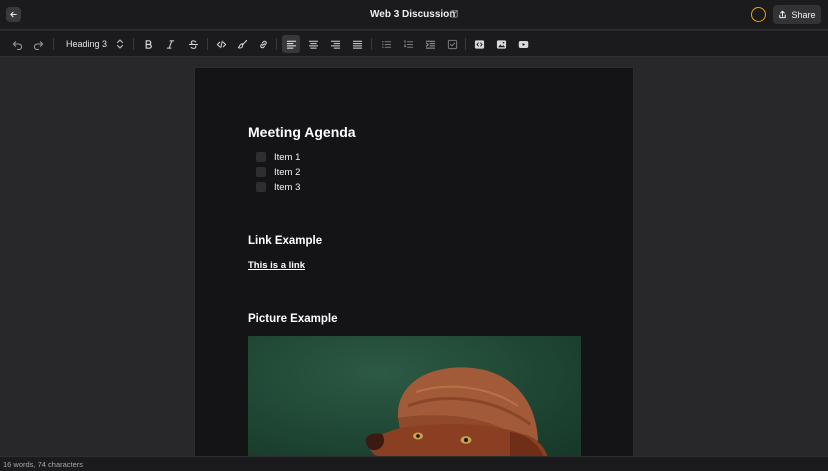 Image resolution: width=828 pixels, height=471 pixels. I want to click on indent-icon, so click(430, 44).